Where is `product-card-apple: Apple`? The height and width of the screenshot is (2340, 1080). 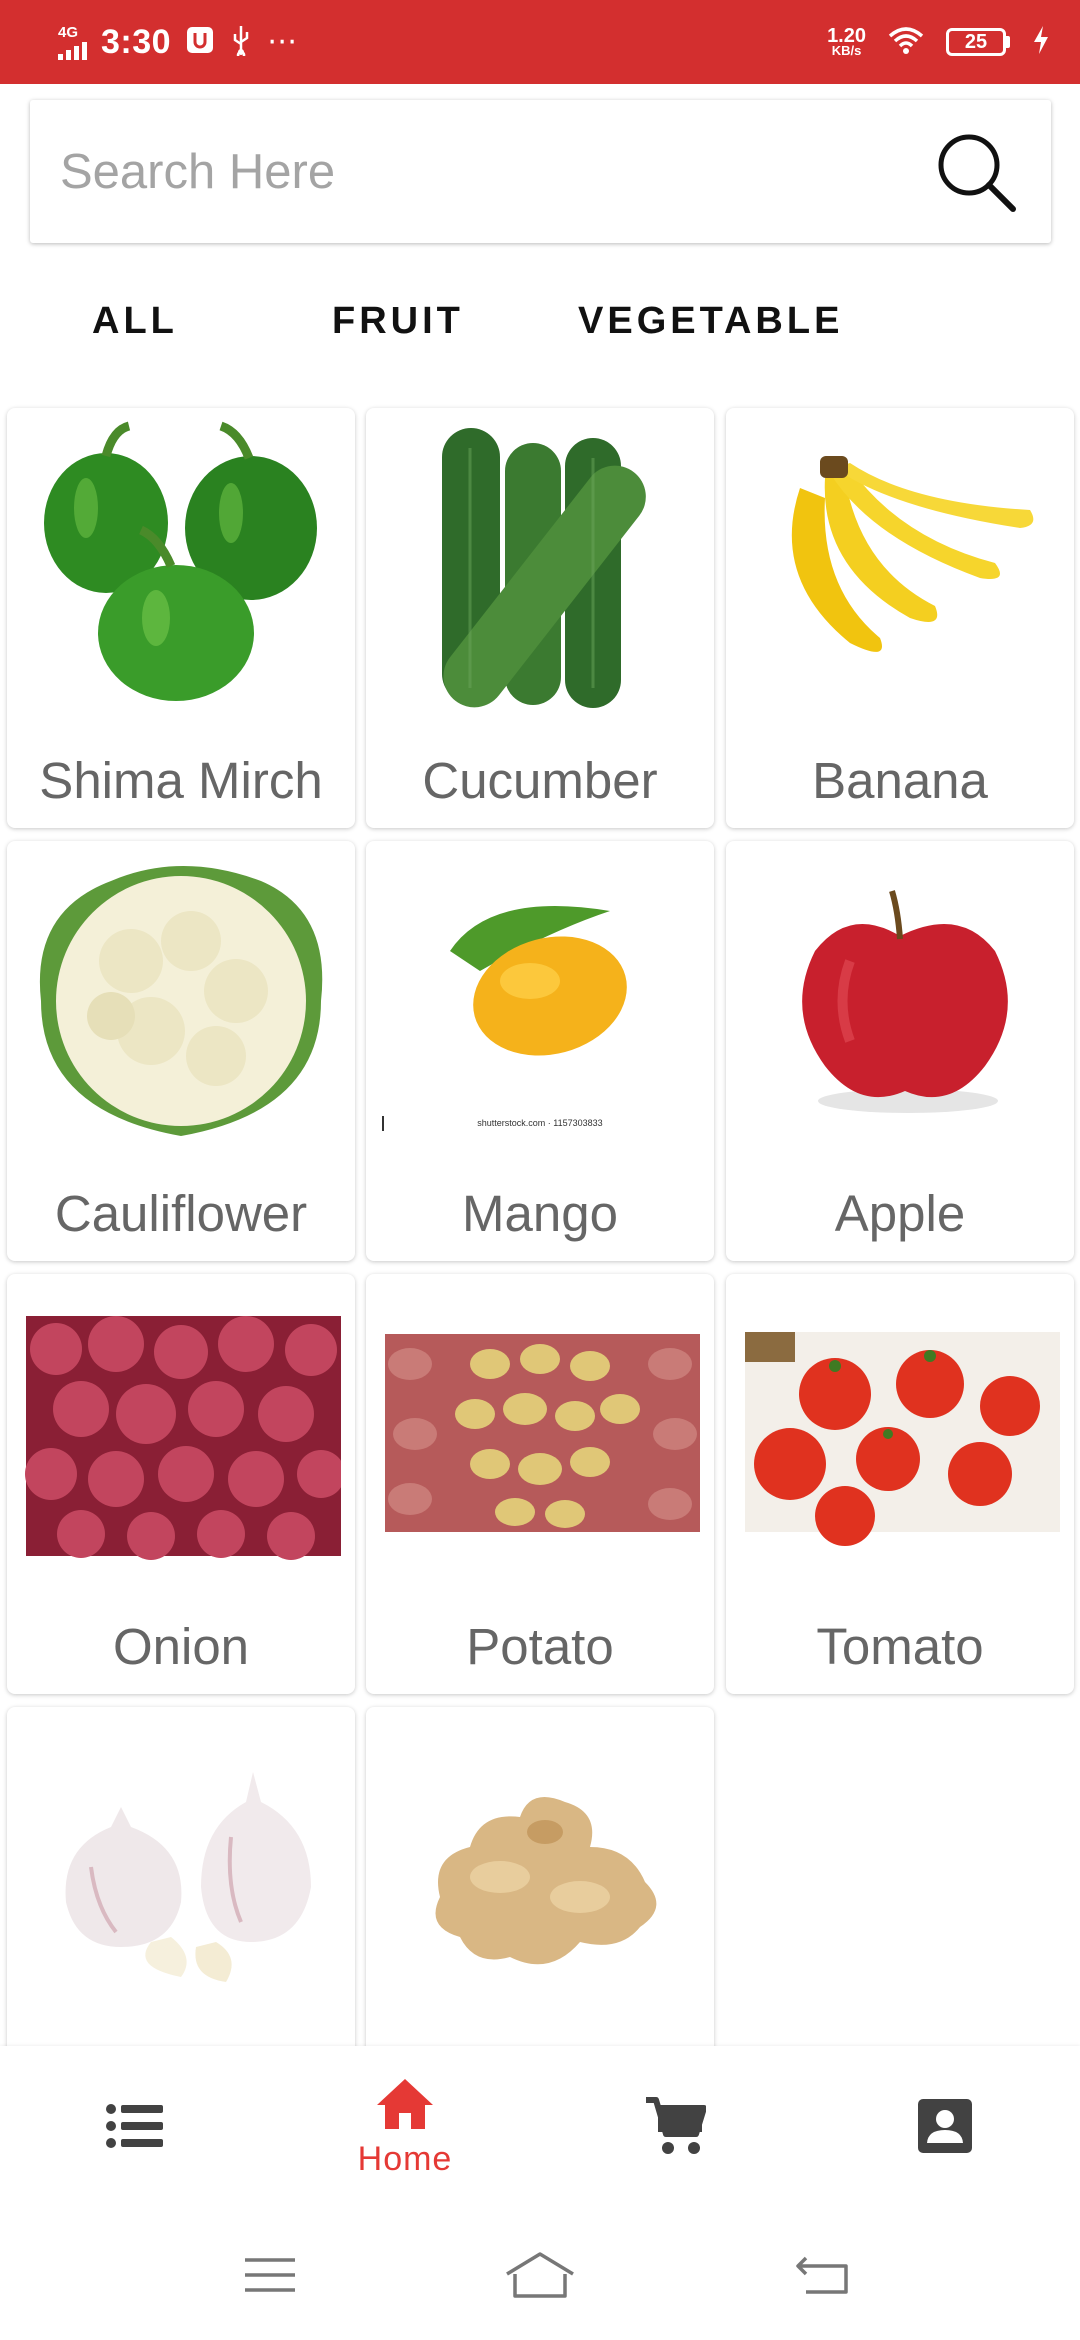
product-card-apple: Apple is located at coordinates (900, 1051).